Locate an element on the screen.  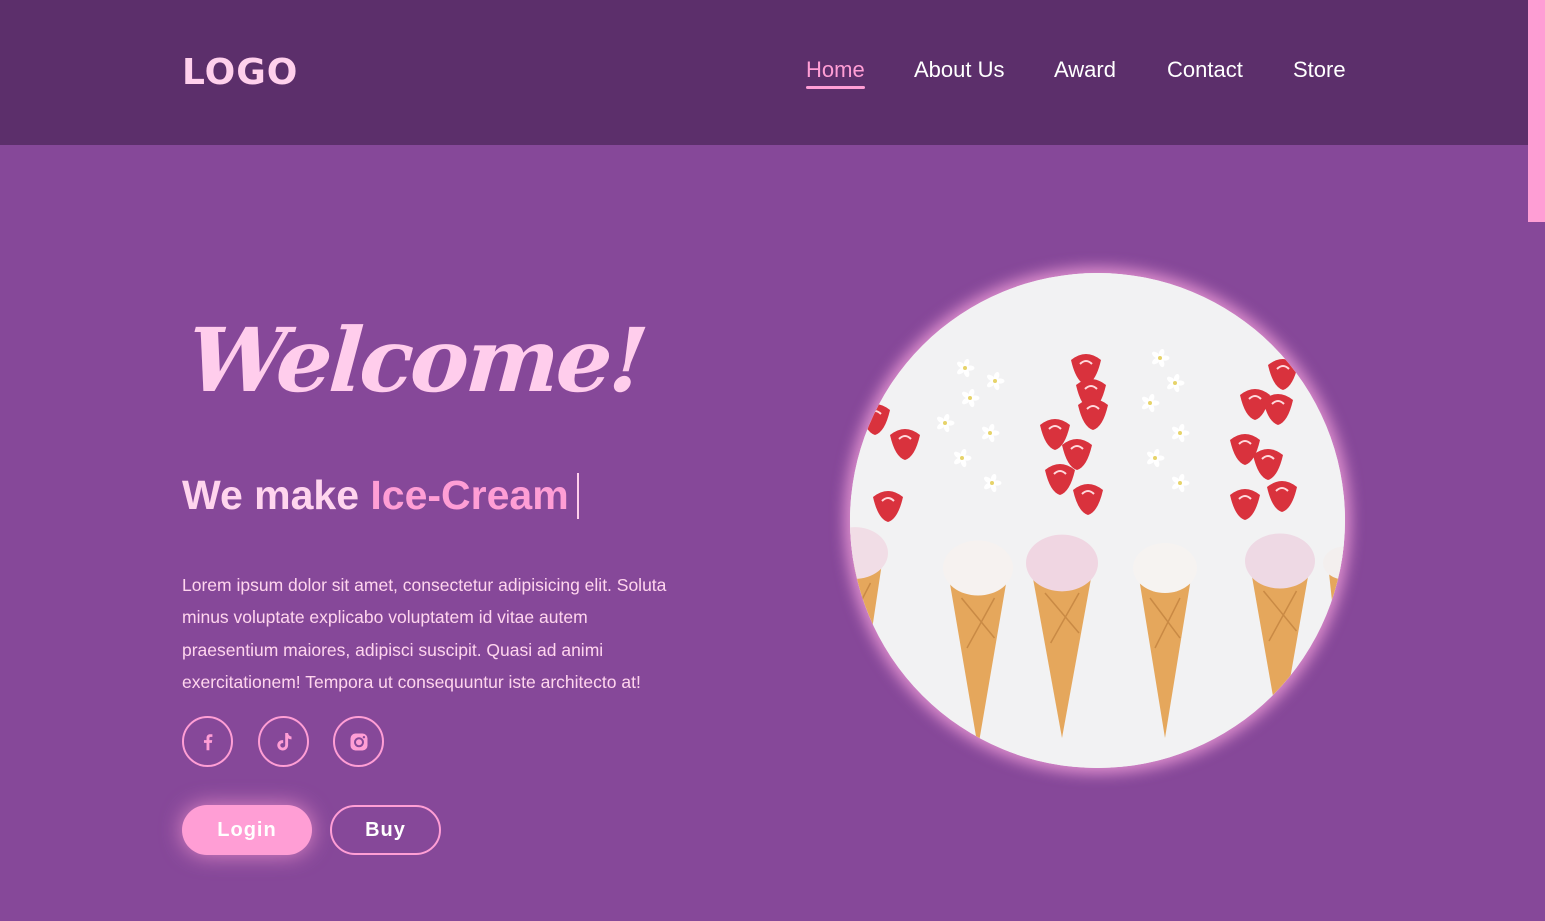
typing-caret is located at coordinates (577, 496).